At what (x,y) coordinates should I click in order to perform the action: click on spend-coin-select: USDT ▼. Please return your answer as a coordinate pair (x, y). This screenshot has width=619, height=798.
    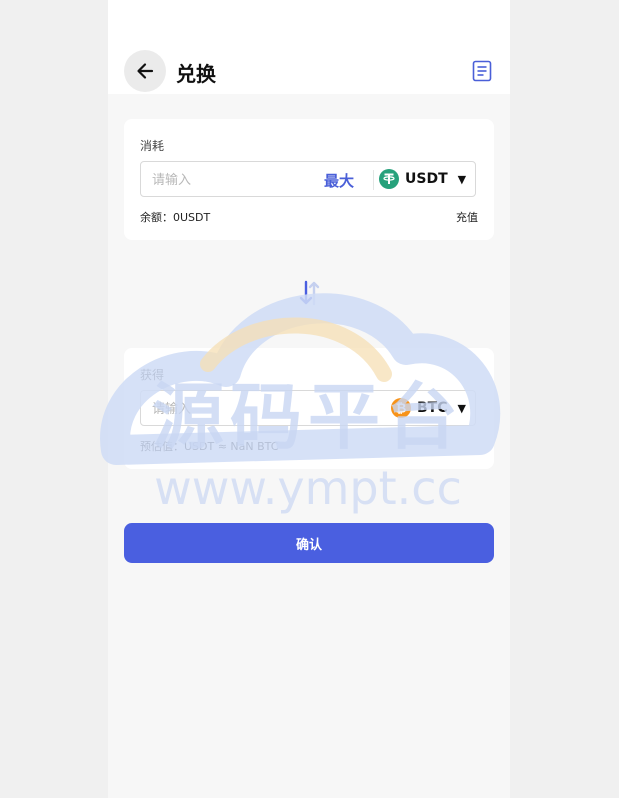
    Looking at the image, I should click on (422, 179).